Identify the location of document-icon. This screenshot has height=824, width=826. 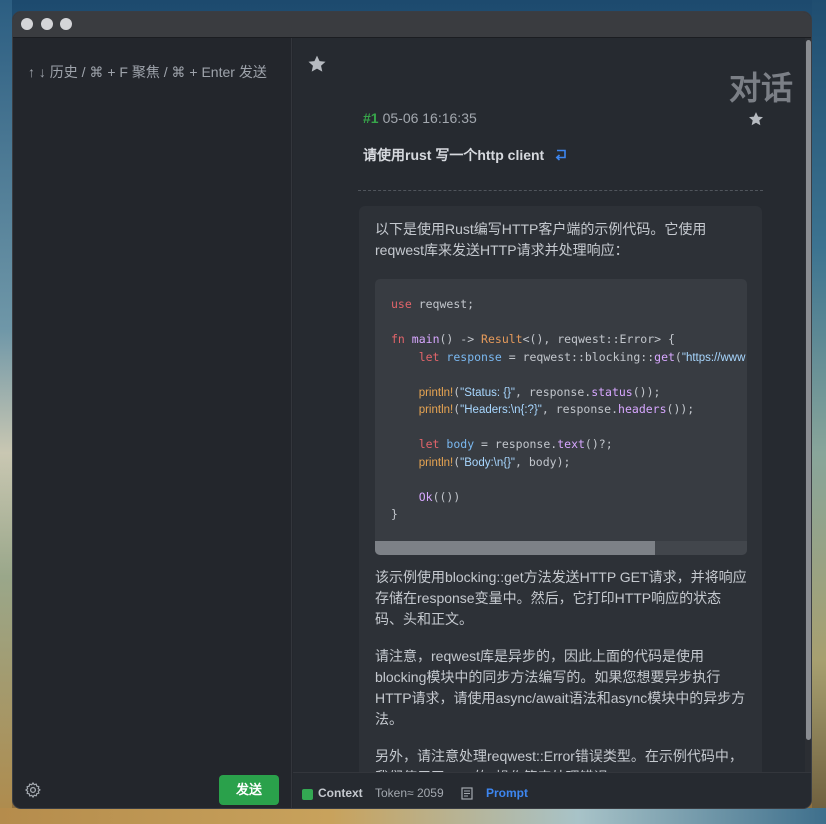
(467, 793).